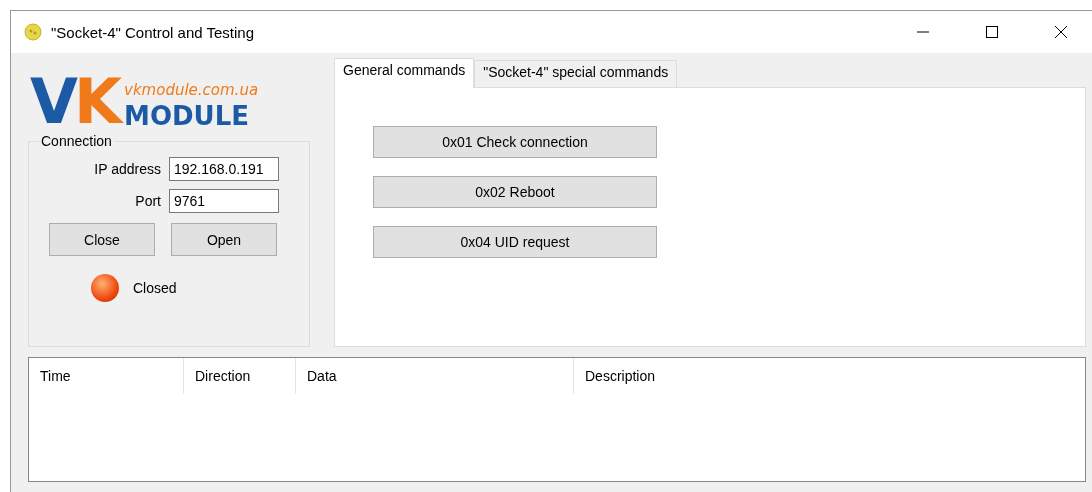 Image resolution: width=1092 pixels, height=492 pixels. What do you see at coordinates (96, 102) in the screenshot?
I see `logo-letter: K` at bounding box center [96, 102].